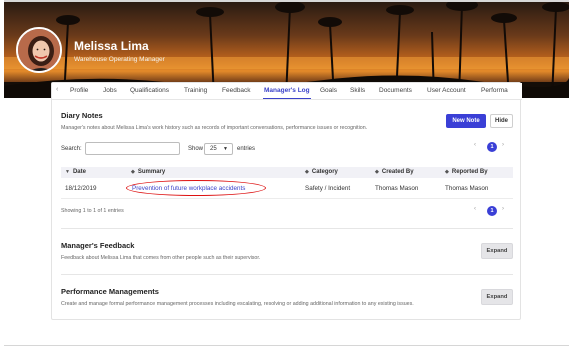  I want to click on show-label: Show, so click(196, 149).